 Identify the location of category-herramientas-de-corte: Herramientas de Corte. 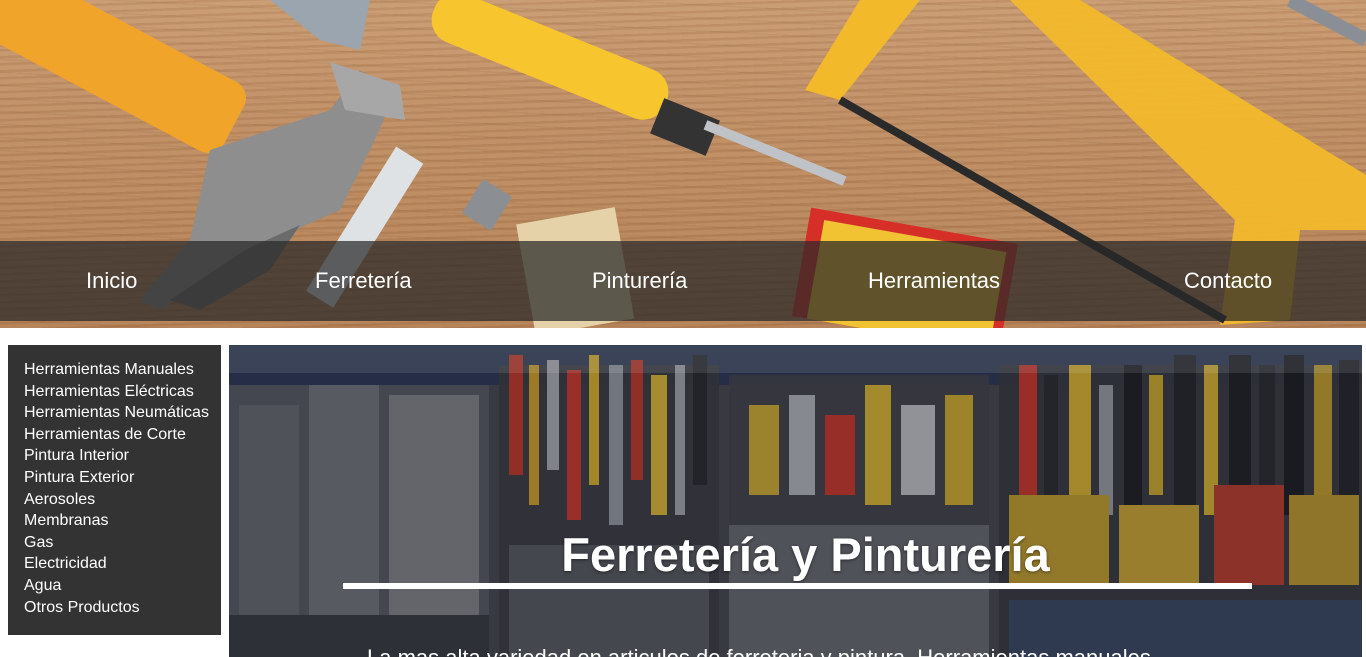
(122, 435).